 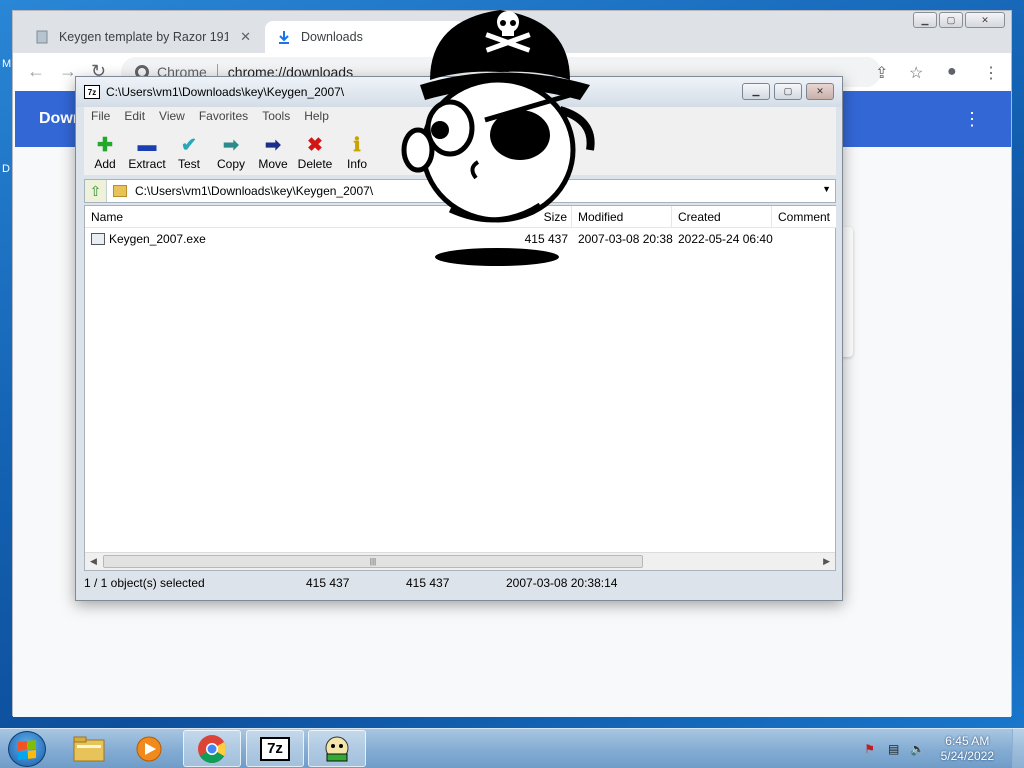 What do you see at coordinates (562, 583) in the screenshot?
I see `status-date: 2007-03-08 20:38:14` at bounding box center [562, 583].